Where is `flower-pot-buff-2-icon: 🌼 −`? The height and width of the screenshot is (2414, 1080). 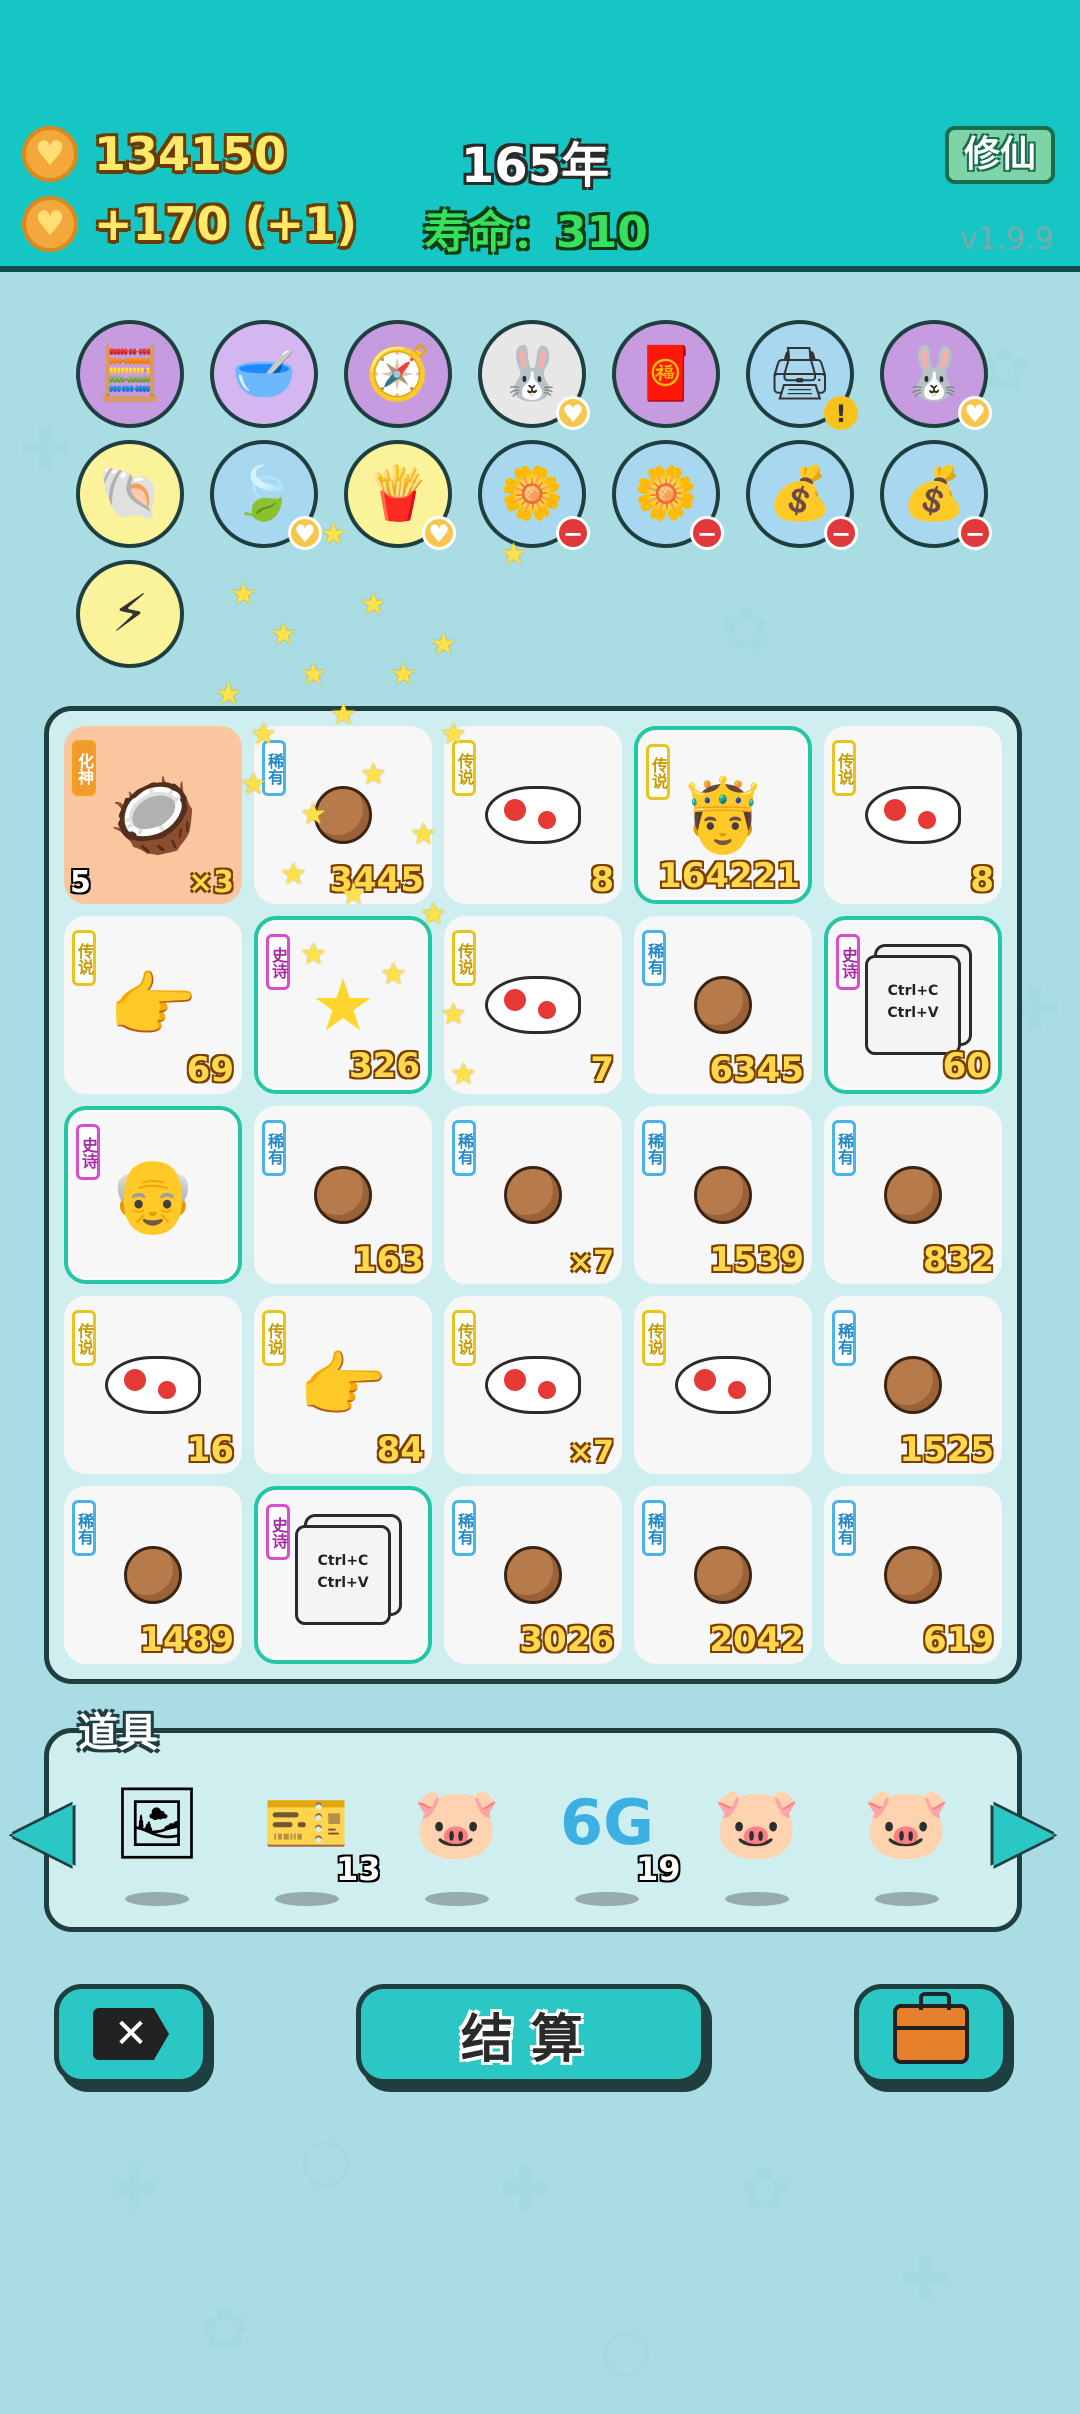
flower-pot-buff-2-icon: 🌼 − is located at coordinates (668, 495).